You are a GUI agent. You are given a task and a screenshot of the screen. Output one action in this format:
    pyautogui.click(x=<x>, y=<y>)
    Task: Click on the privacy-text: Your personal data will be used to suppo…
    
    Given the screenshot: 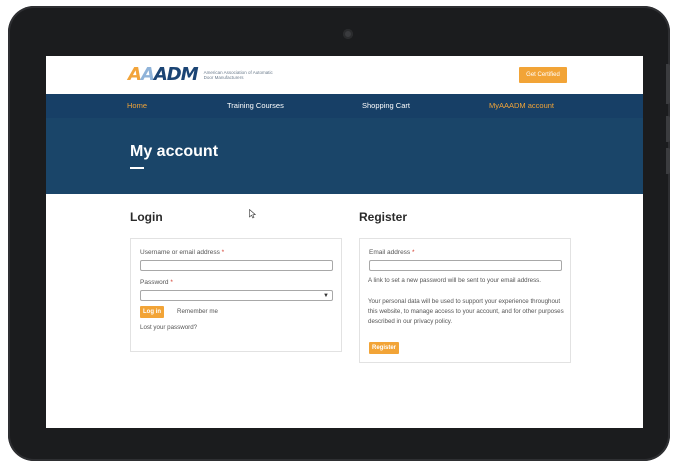 What is the action you would take?
    pyautogui.click(x=466, y=311)
    